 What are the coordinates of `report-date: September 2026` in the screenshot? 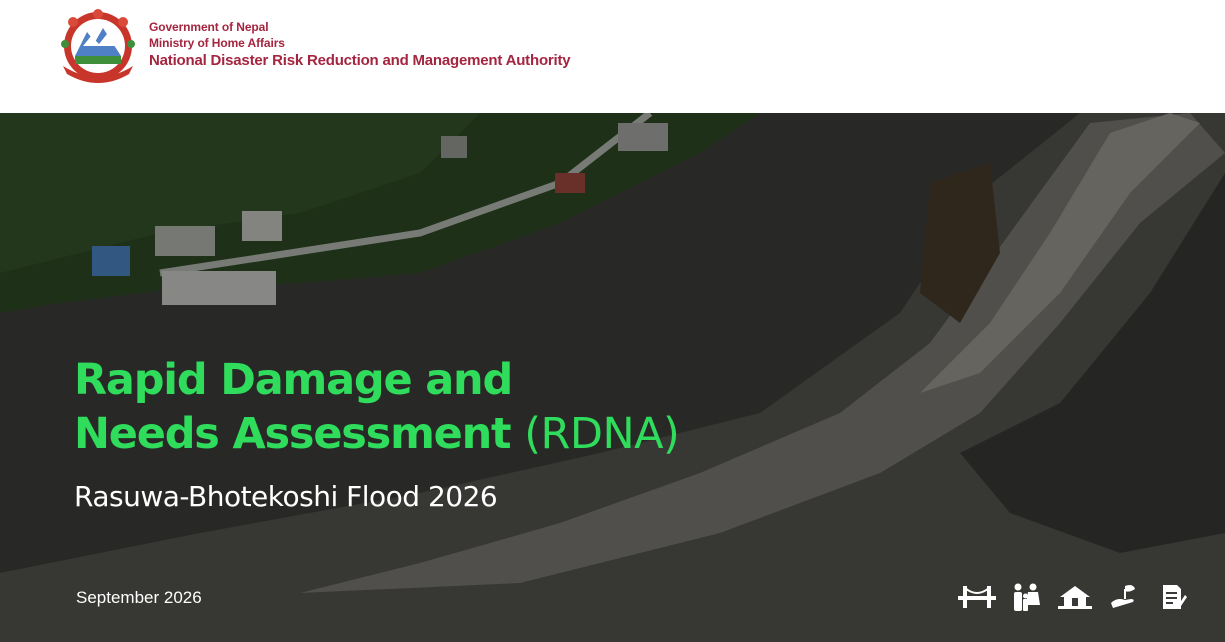 It's located at (139, 597).